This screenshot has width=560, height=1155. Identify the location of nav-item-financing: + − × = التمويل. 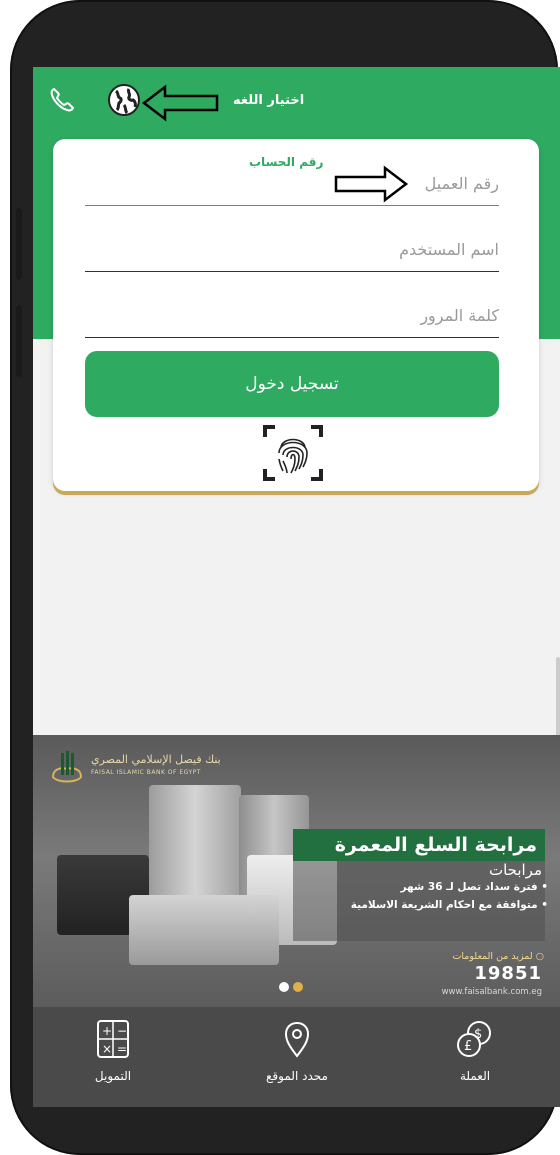
(113, 1051).